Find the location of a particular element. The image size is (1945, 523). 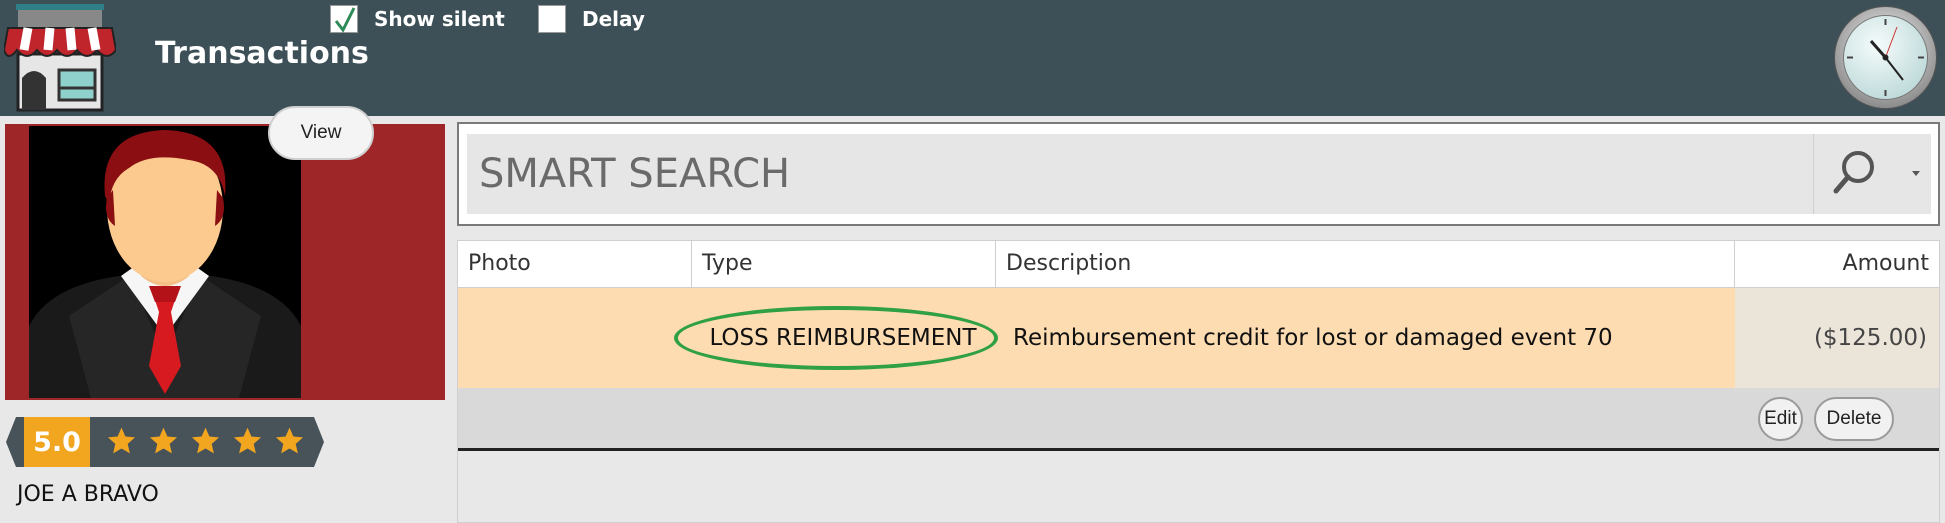

checkbox-checked is located at coordinates (344, 19).